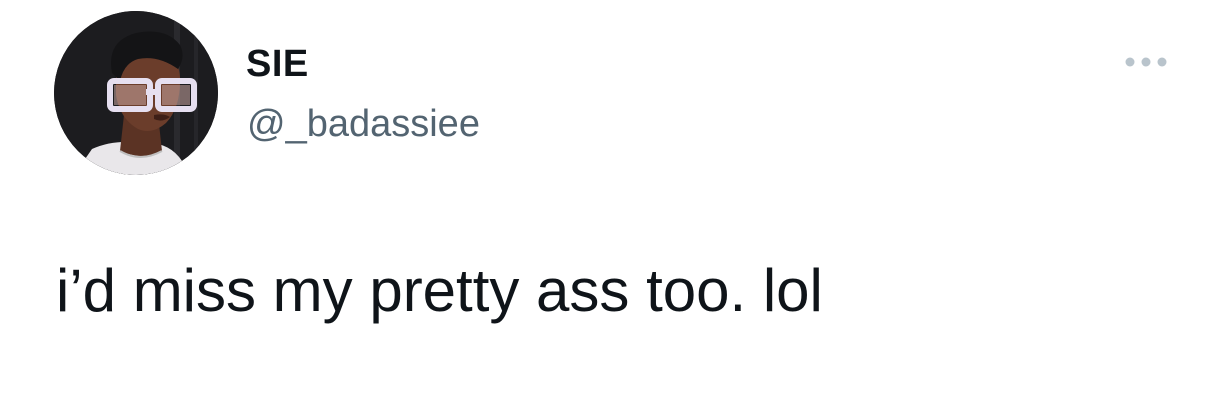 The height and width of the screenshot is (405, 1215). I want to click on more-options-button, so click(1146, 62).